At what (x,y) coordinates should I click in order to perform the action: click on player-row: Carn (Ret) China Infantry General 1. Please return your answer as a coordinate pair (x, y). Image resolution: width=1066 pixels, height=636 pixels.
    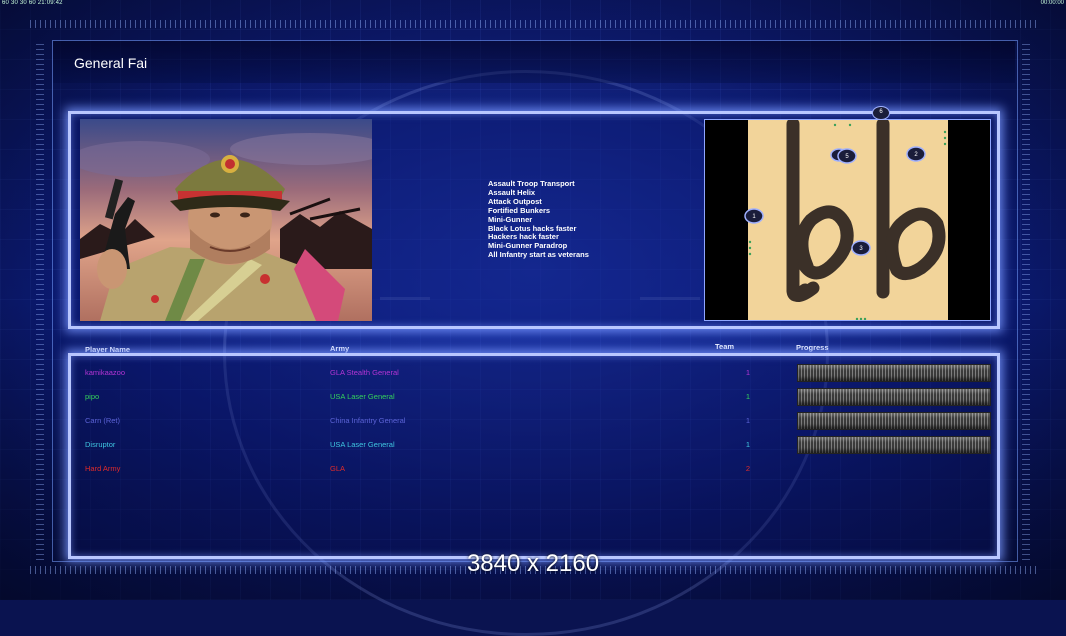
    Looking at the image, I should click on (533, 422).